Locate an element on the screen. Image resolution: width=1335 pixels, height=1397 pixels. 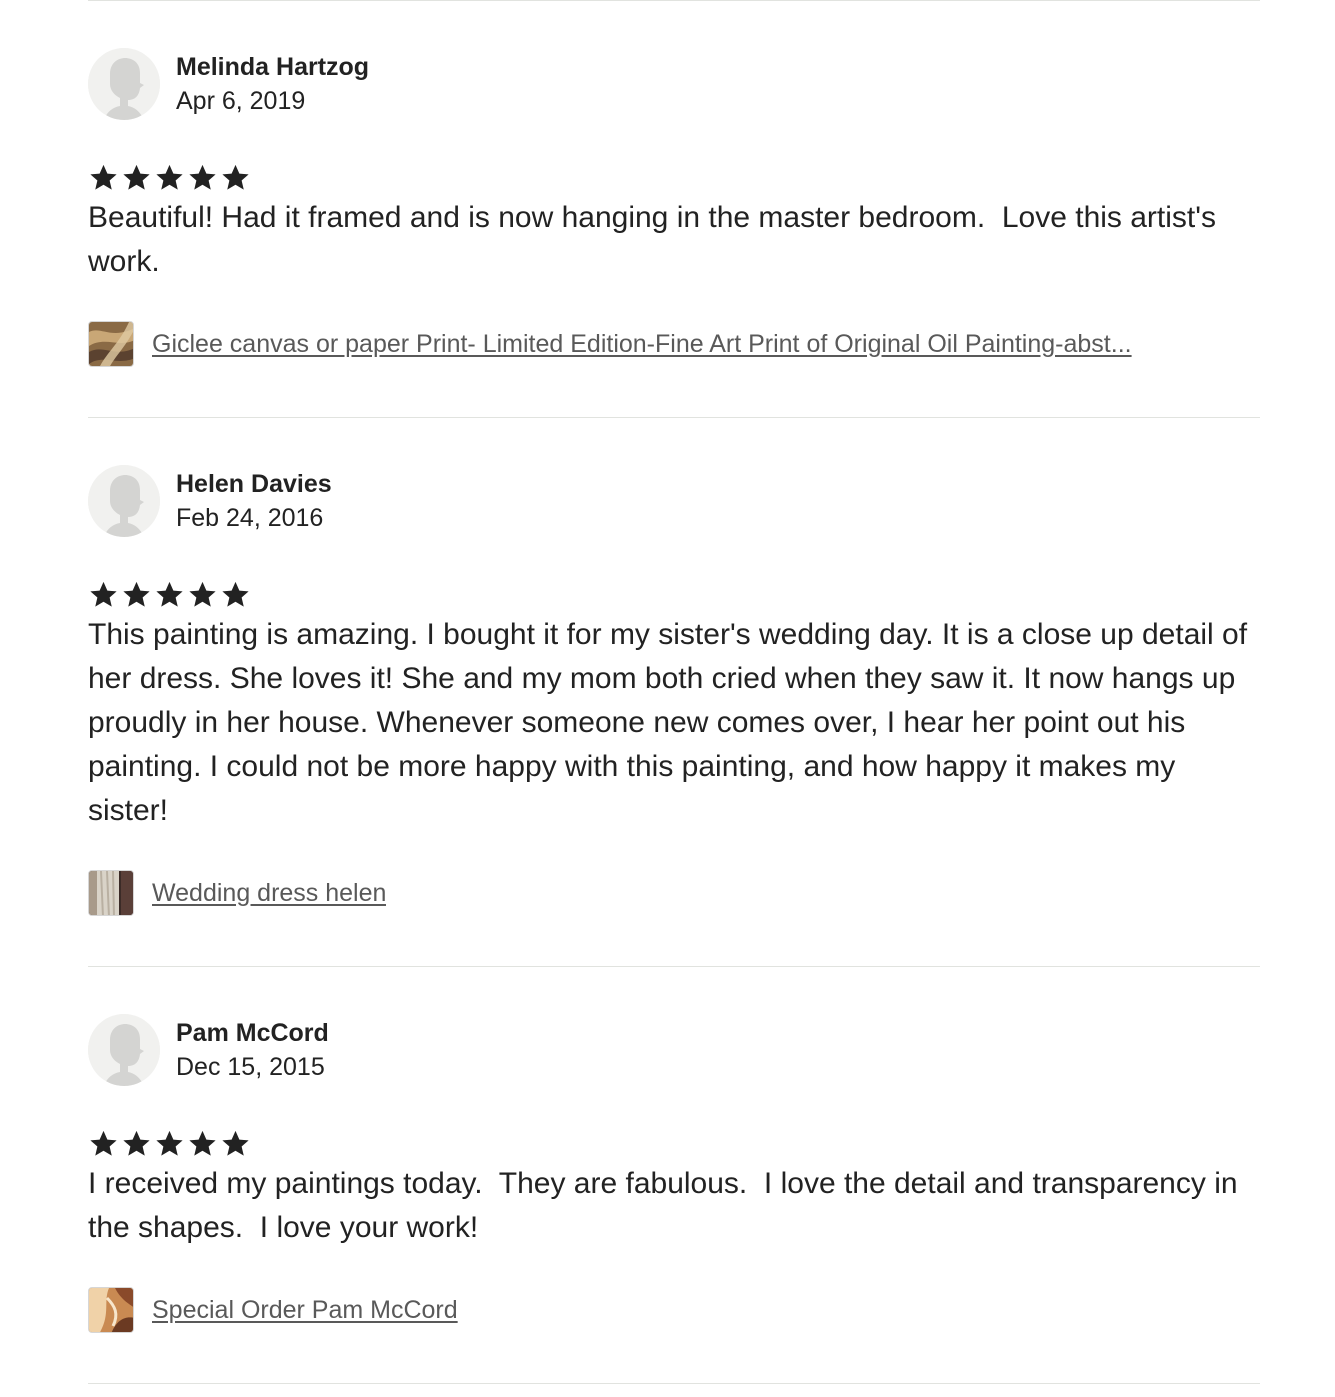
listing-title-link: Special Order Pam McCord is located at coordinates (305, 1310).